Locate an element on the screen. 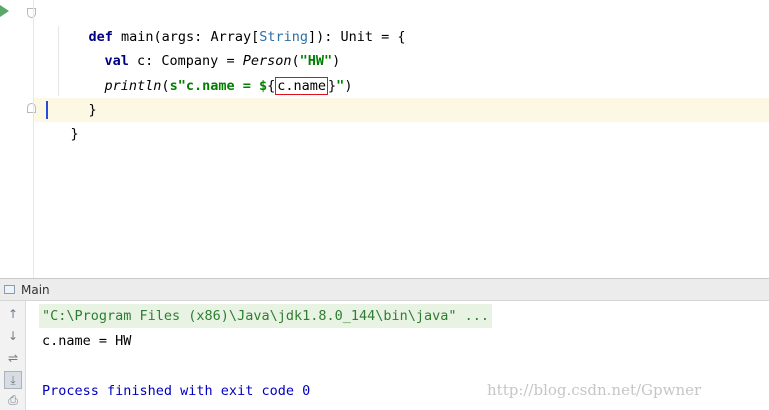 Image resolution: width=769 pixels, height=410 pixels. console-exit-line: Process finished with exit code 0 is located at coordinates (176, 391).